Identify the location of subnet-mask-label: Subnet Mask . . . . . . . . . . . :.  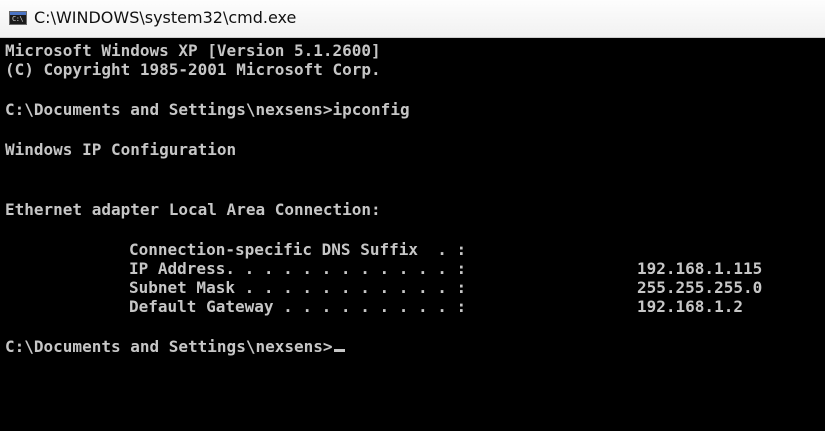
(298, 287).